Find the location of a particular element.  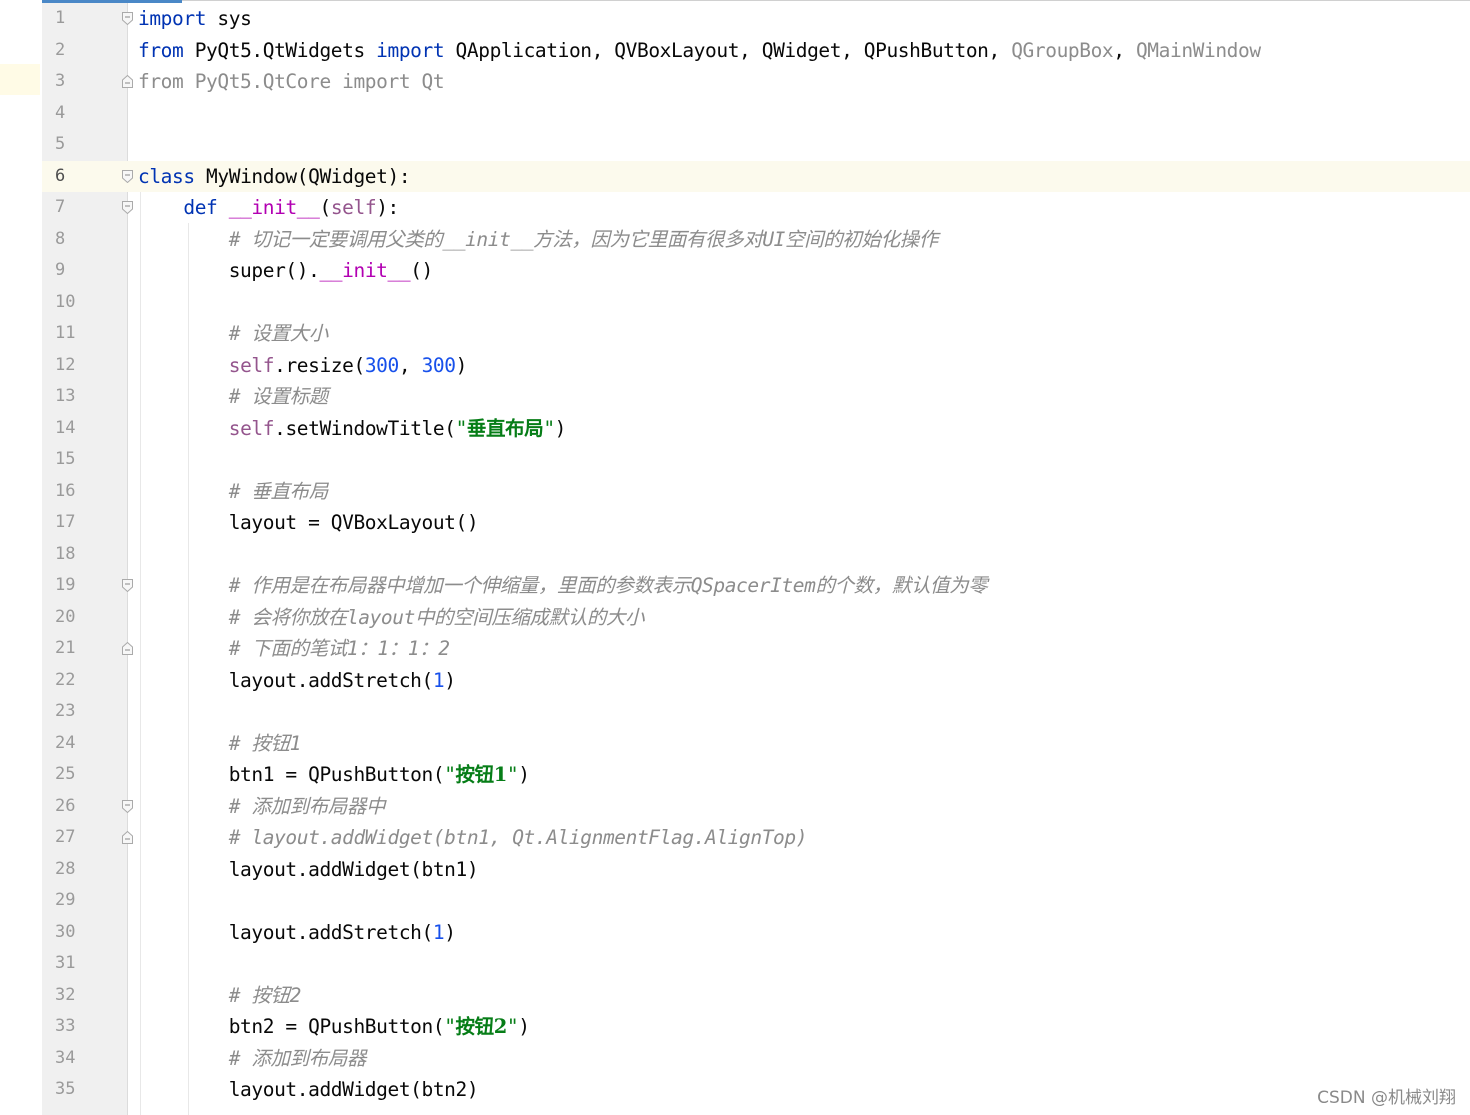

code-line: 33 btn2 = QPushButton("按钮2") is located at coordinates (756, 1027).